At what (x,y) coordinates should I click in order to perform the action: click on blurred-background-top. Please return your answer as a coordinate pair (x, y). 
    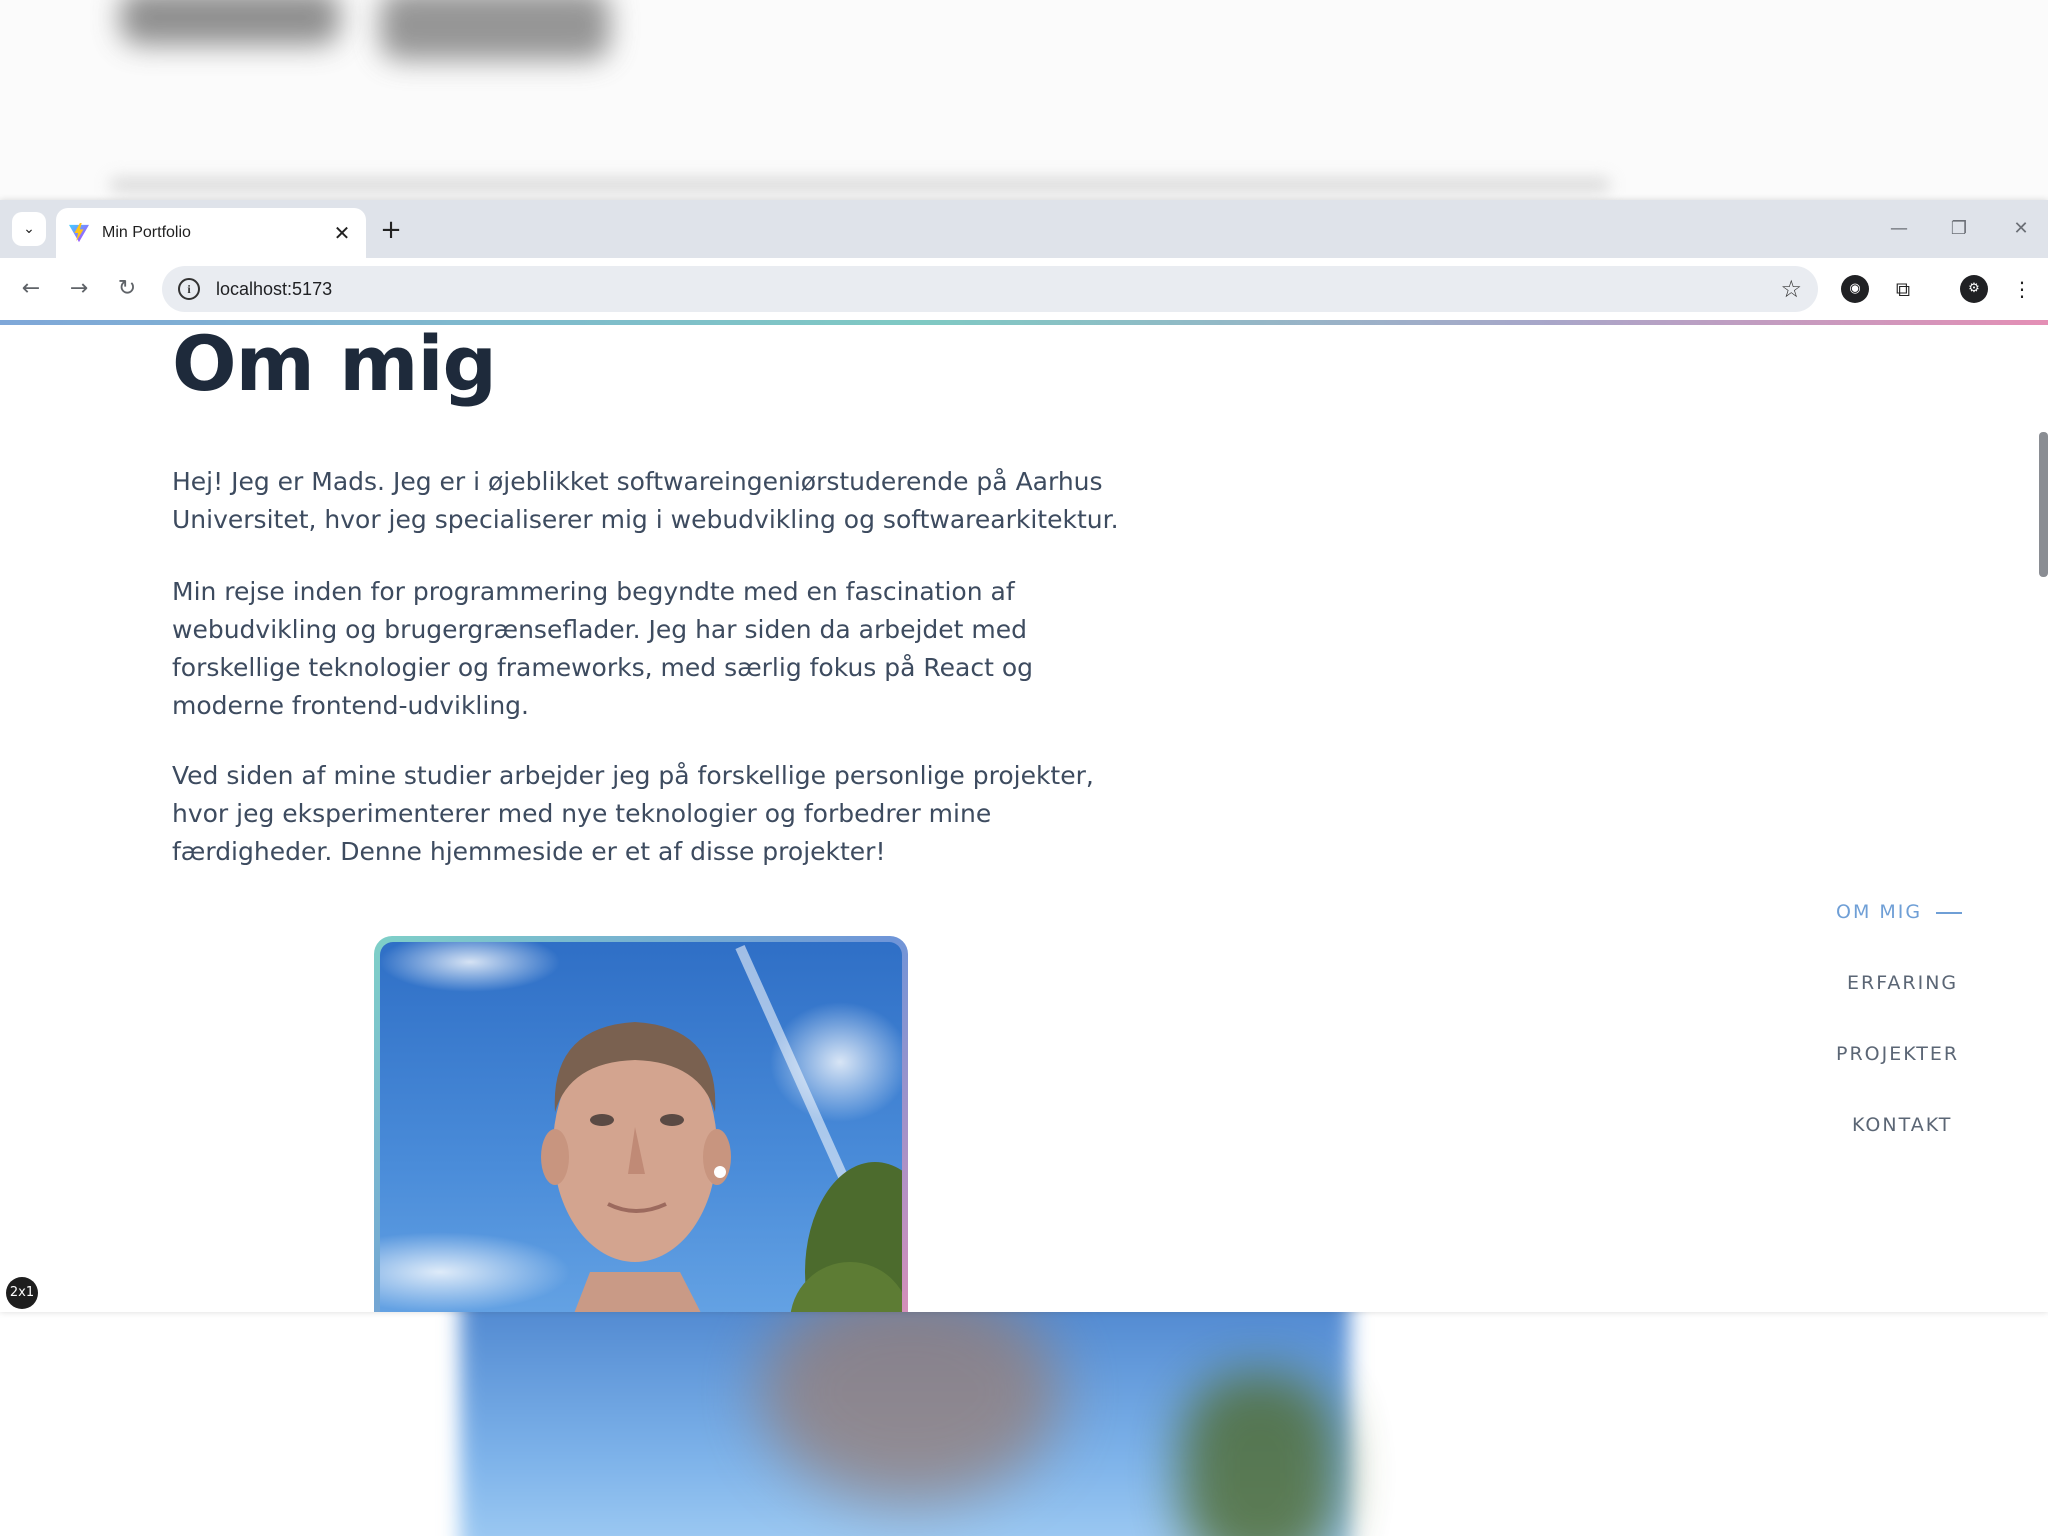
    Looking at the image, I should click on (1024, 100).